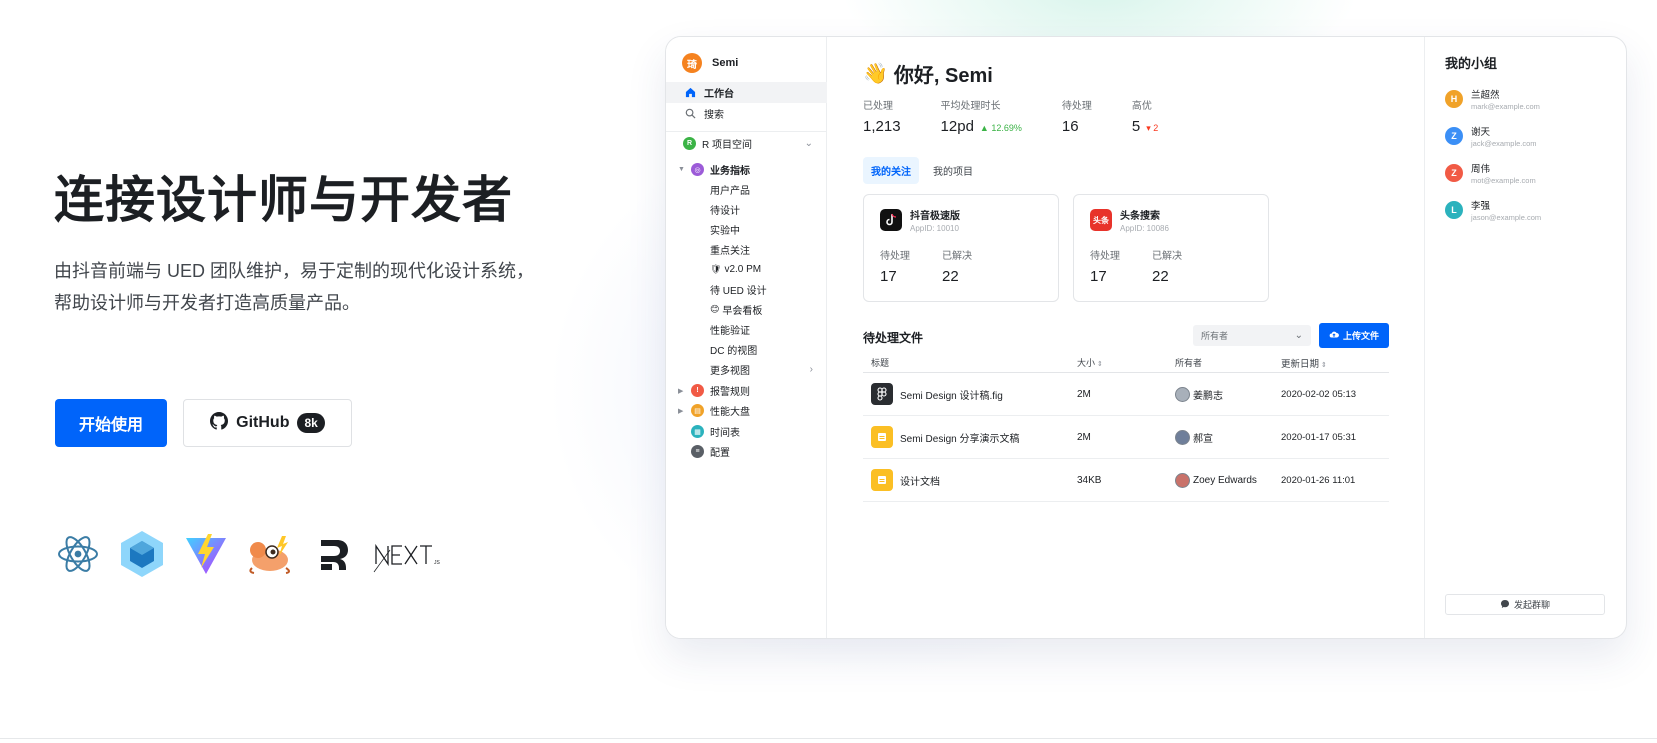 The height and width of the screenshot is (743, 1657). What do you see at coordinates (1493, 210) in the screenshot?
I see `group-member: L 李强 jason@example.com` at bounding box center [1493, 210].